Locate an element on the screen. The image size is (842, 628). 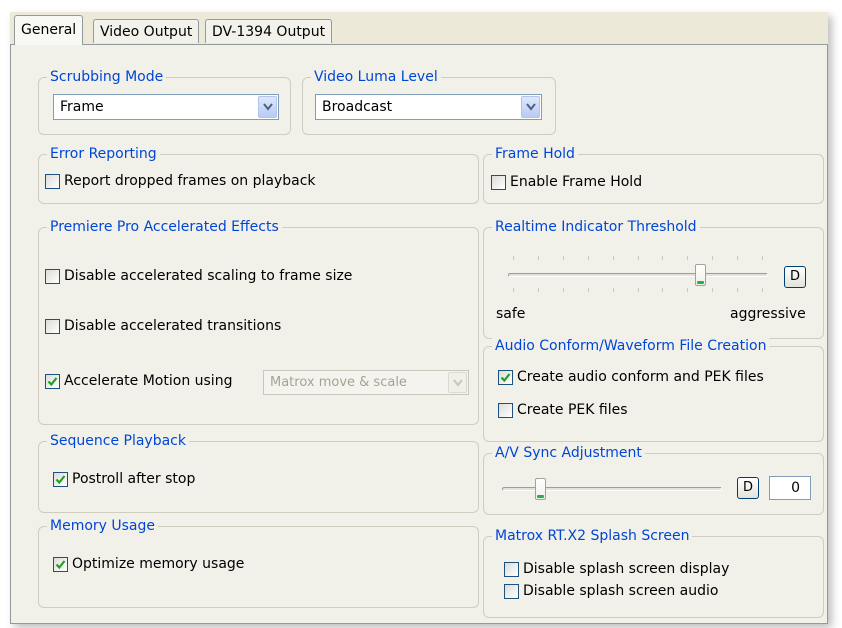
av-sync-group: A/V Sync Adjustment D 0 is located at coordinates (653, 479).